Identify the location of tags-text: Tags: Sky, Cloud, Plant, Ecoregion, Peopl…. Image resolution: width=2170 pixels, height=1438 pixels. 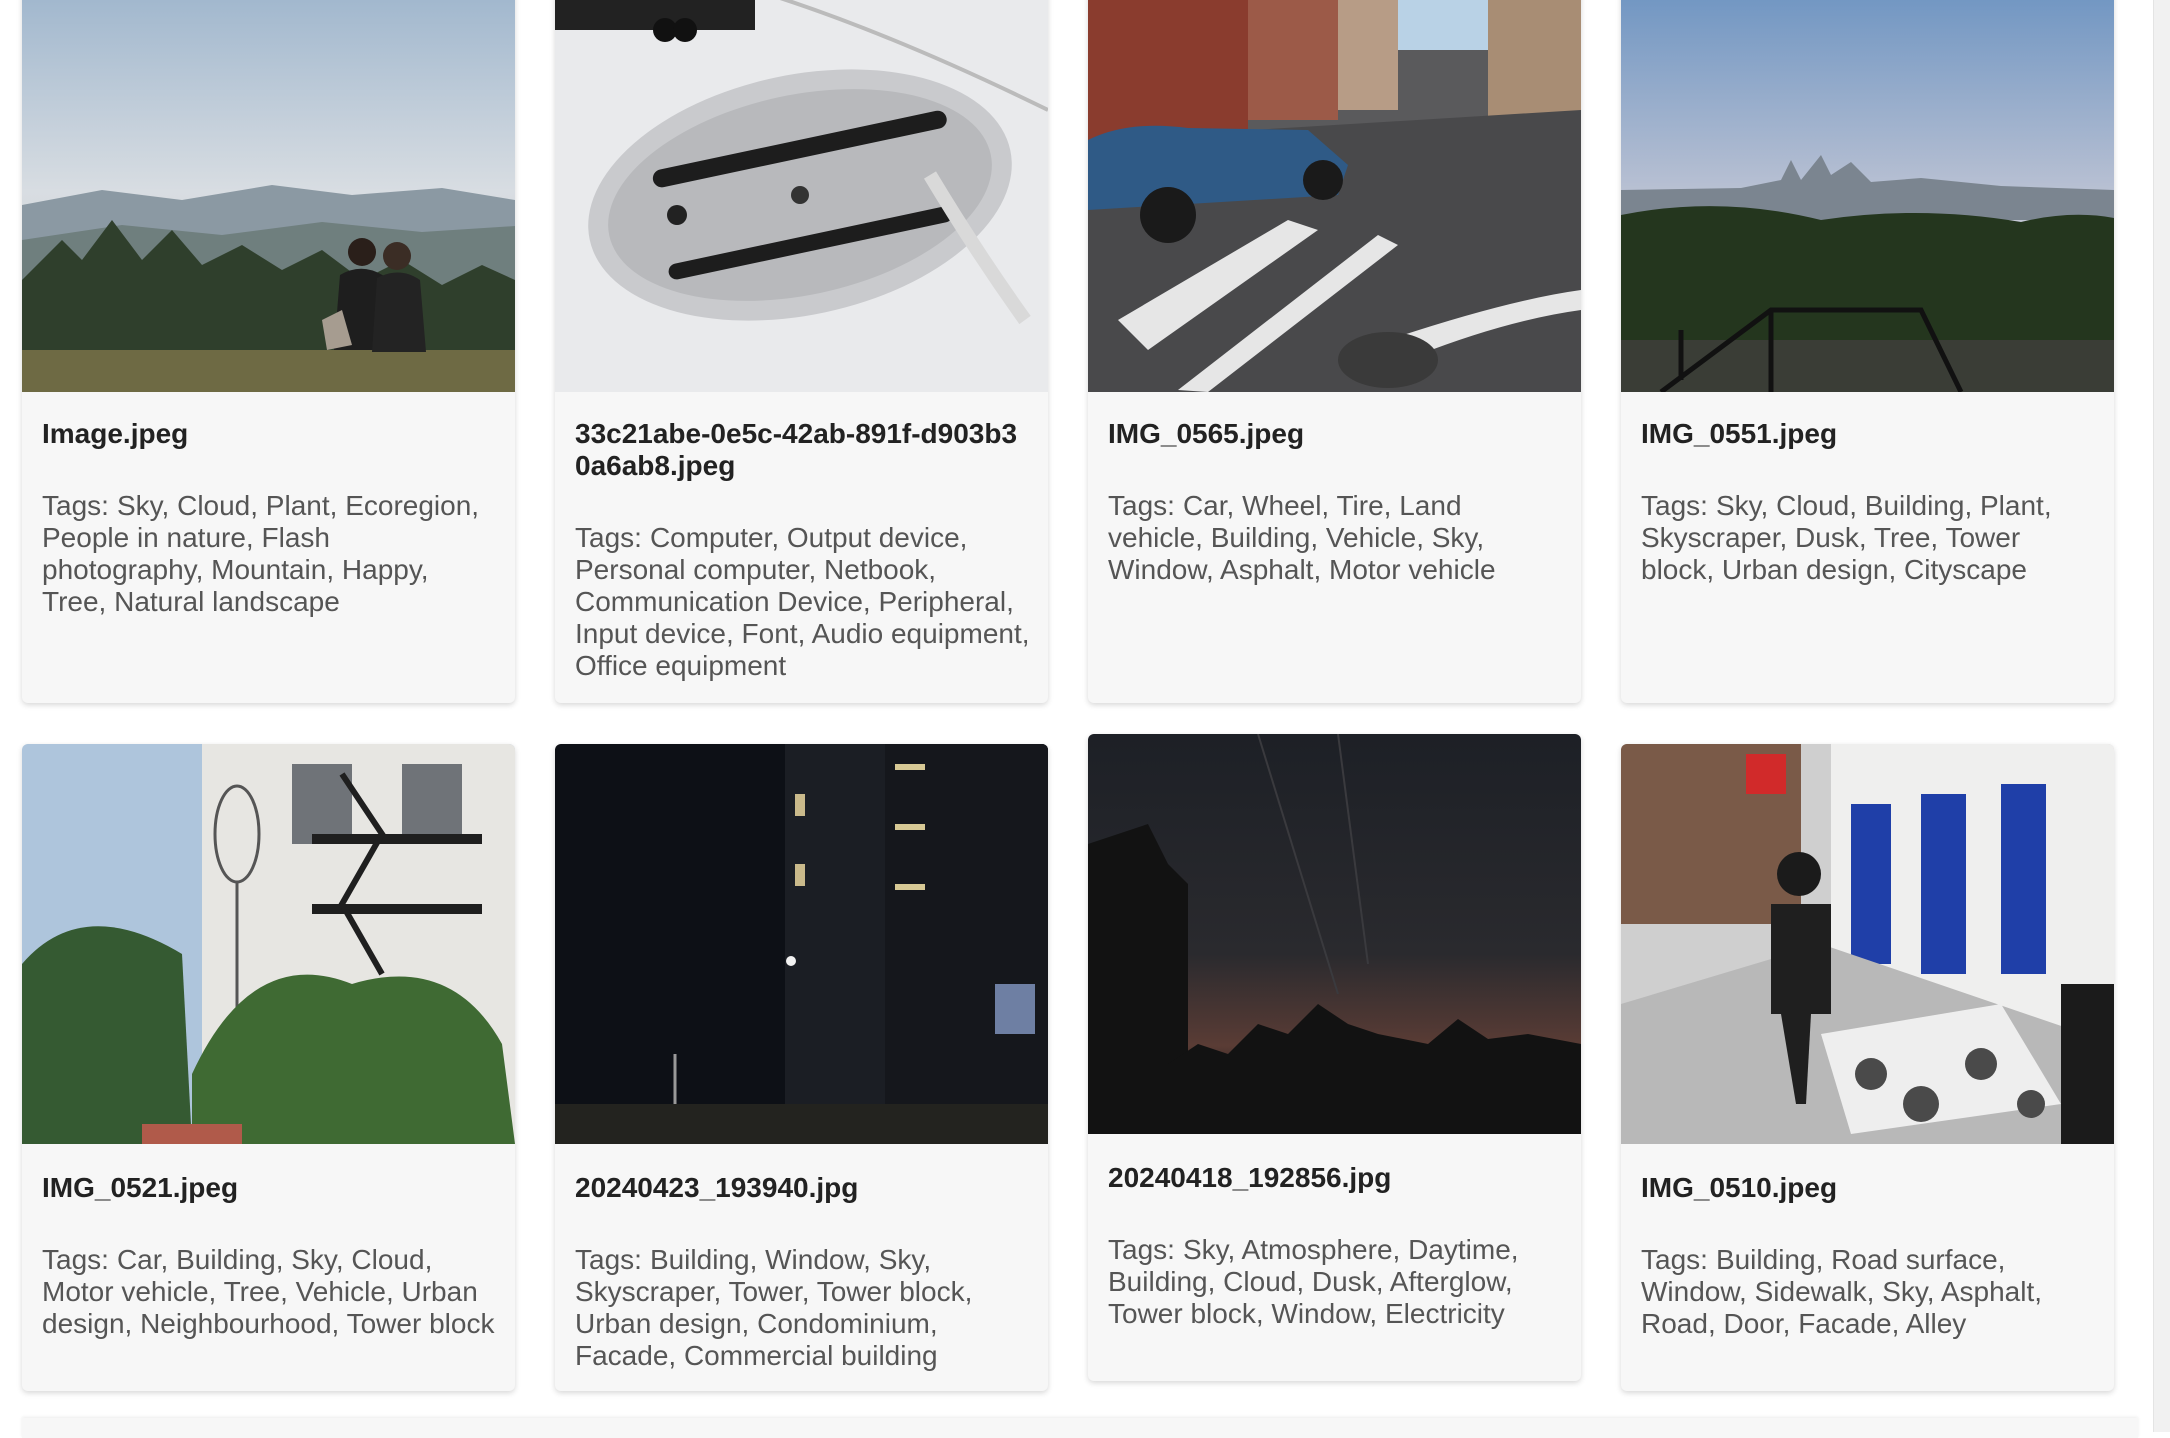
(269, 554).